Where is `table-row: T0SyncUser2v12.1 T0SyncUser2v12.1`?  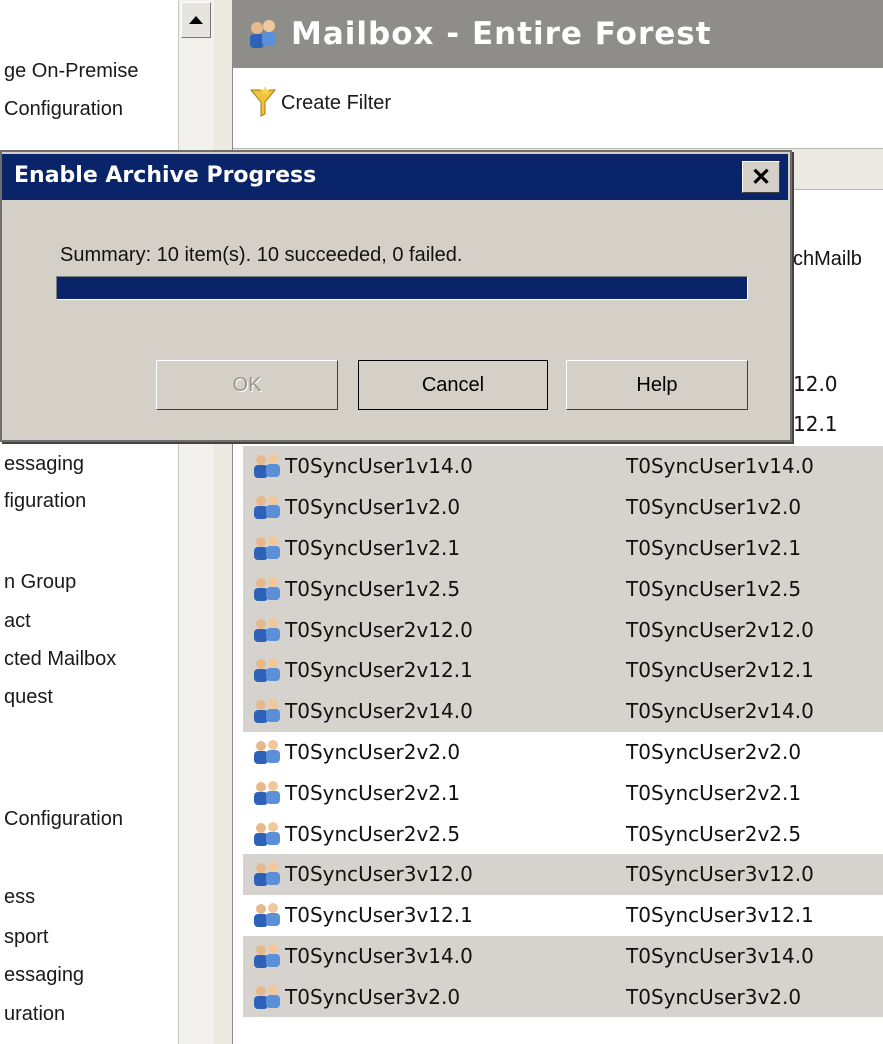
table-row: T0SyncUser2v12.1 T0SyncUser2v12.1 is located at coordinates (563, 670).